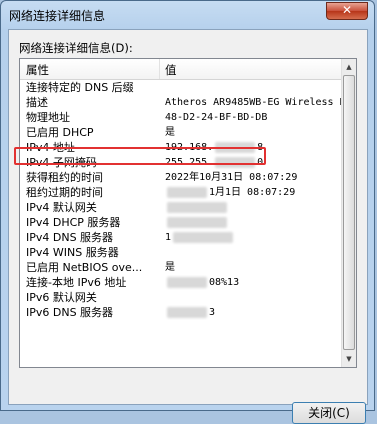 Image resolution: width=377 pixels, height=424 pixels. I want to click on property-cell: IPv4 默认网关, so click(61, 207).